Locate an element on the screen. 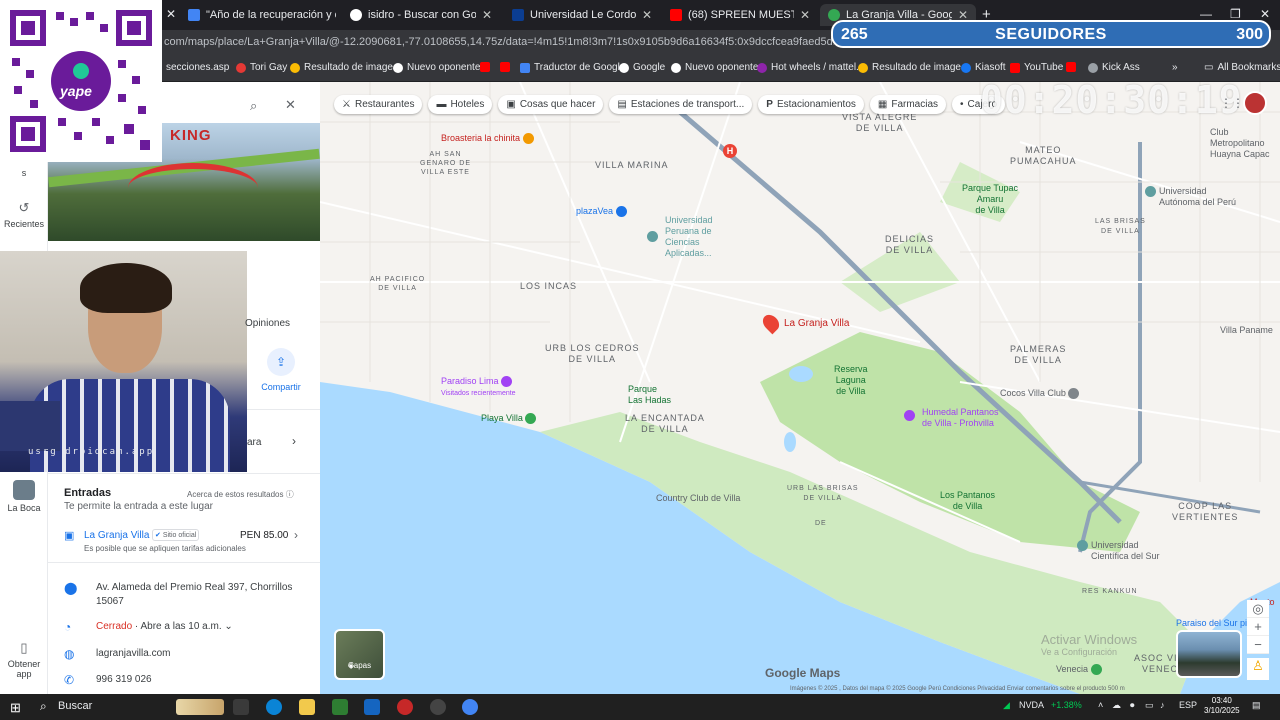 Image resolution: width=1280 pixels, height=720 pixels. obs-icon is located at coordinates (438, 707).